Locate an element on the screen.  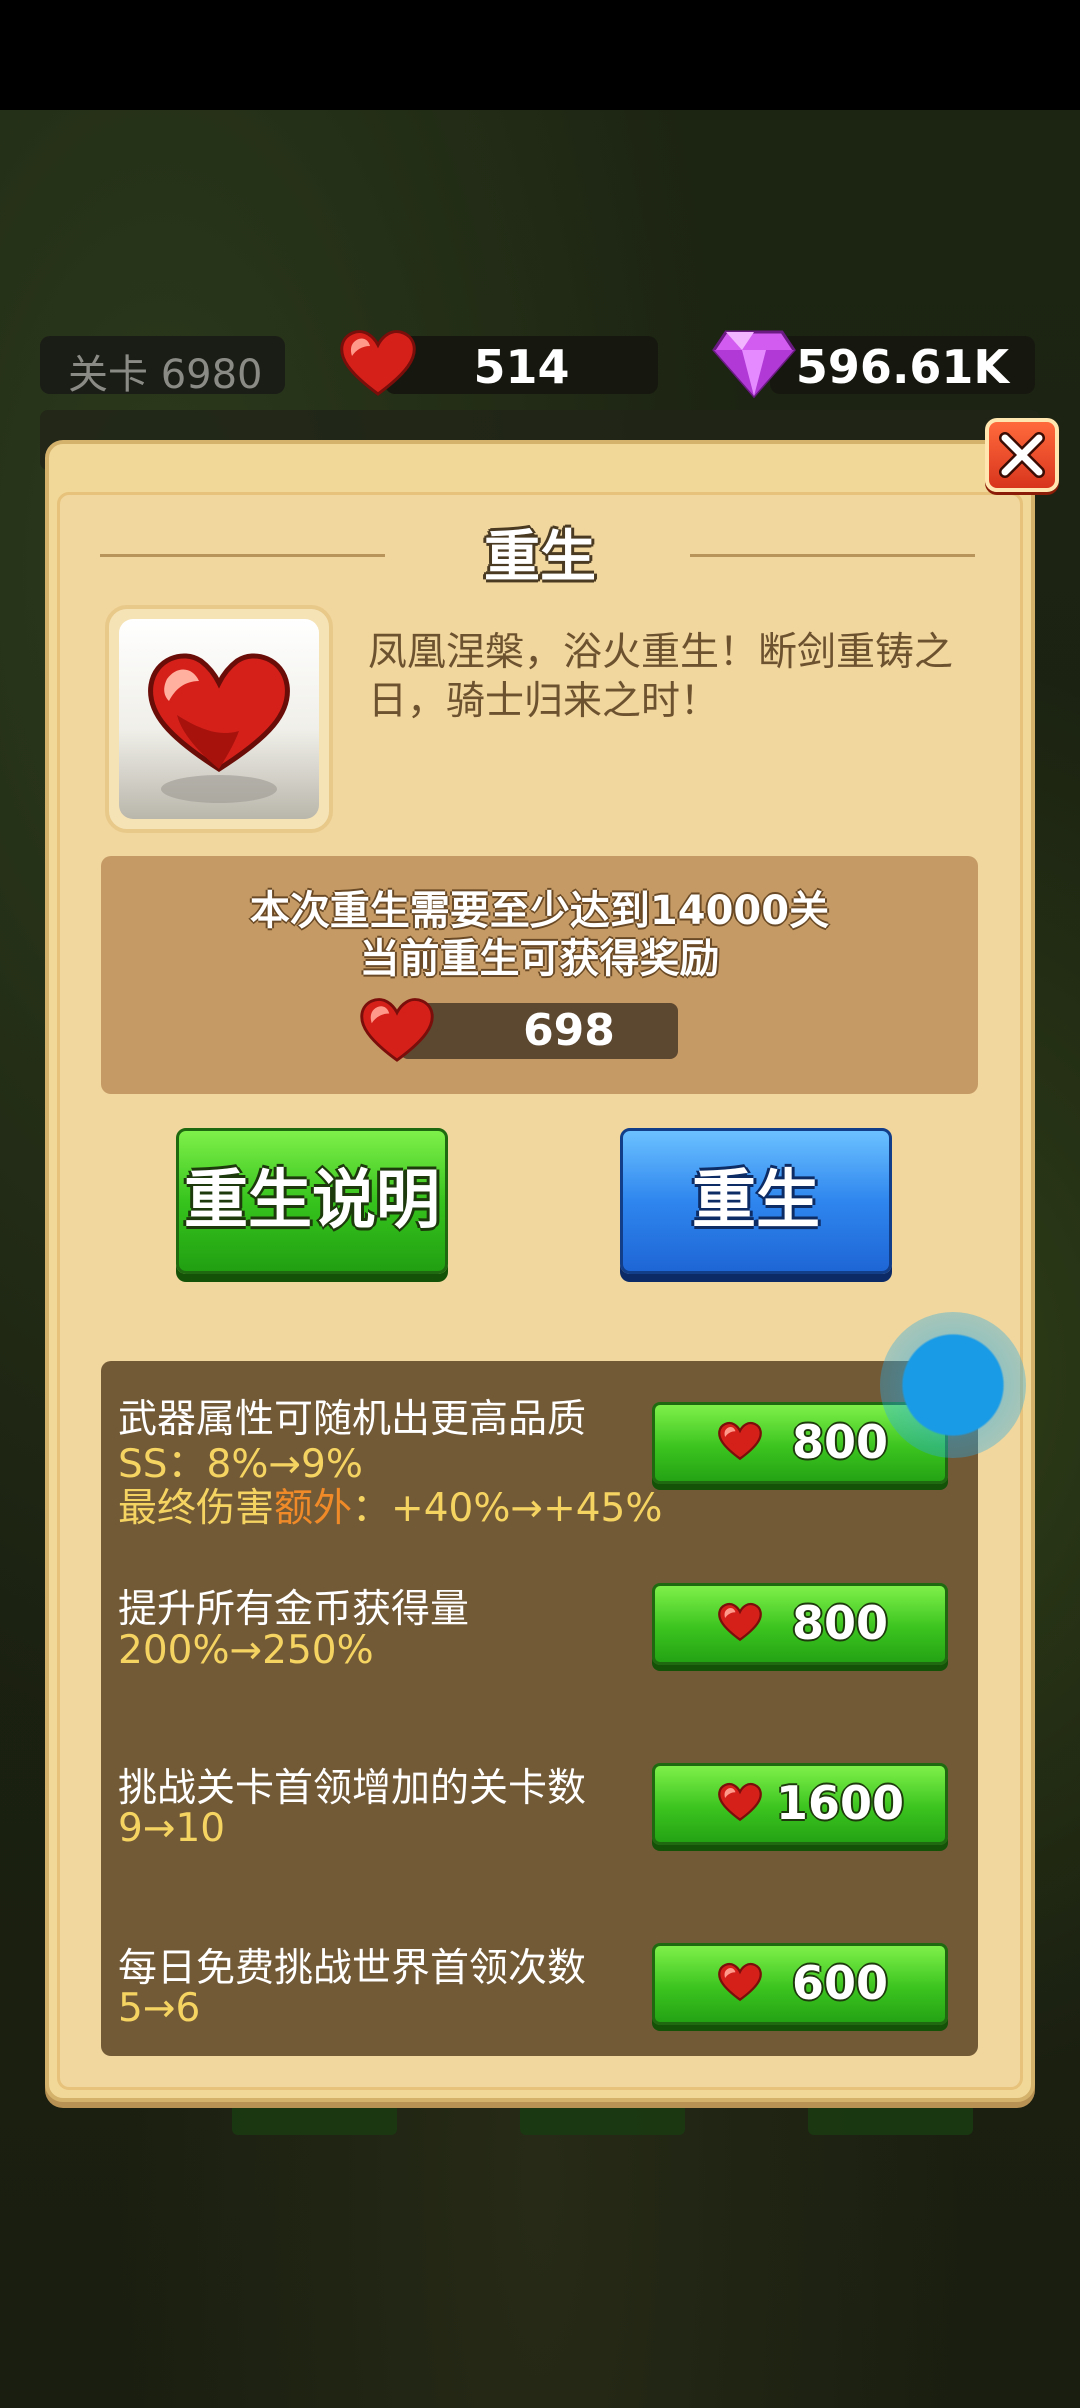
upgrade-title: 挑战关卡首领增加的关卡数 is located at coordinates (352, 1788).